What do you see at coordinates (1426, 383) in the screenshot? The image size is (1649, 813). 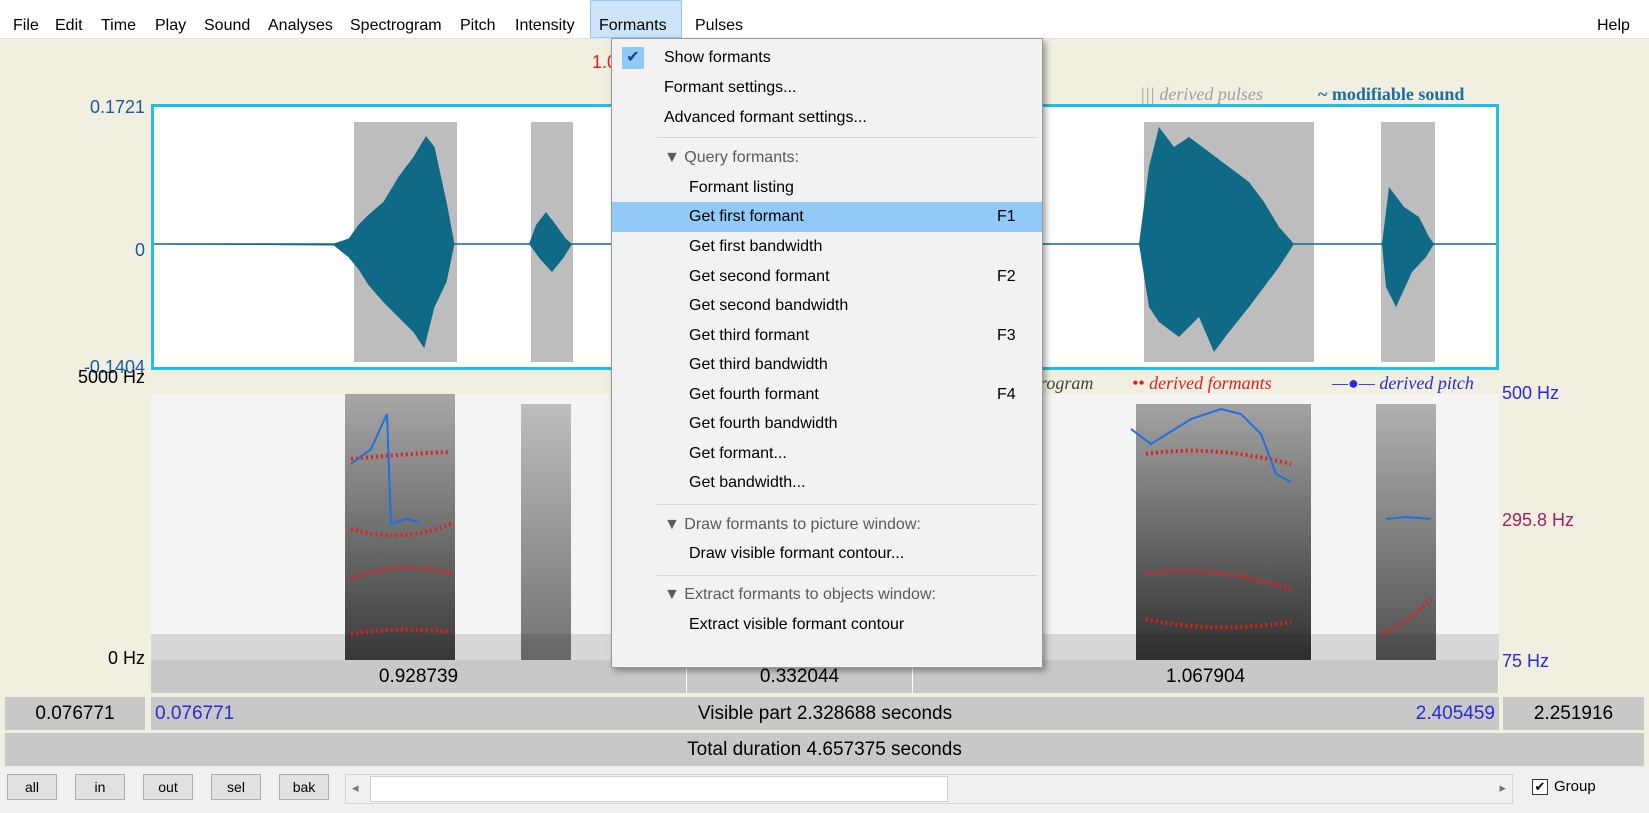 I see `legend-pitch-label: derived pitch` at bounding box center [1426, 383].